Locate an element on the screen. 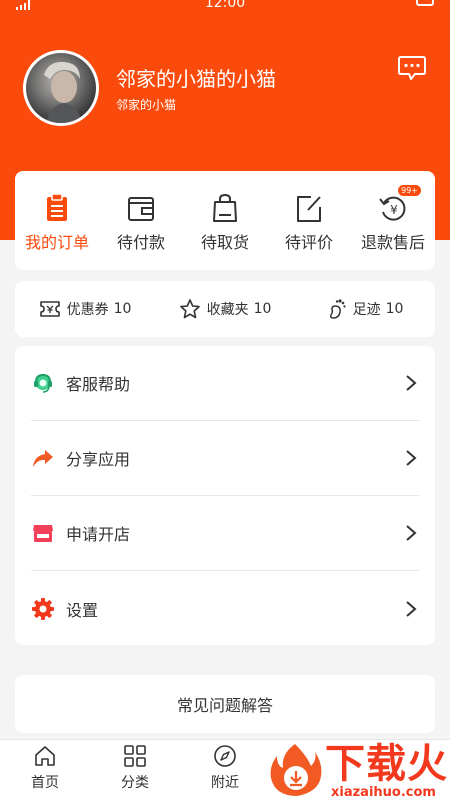 The height and width of the screenshot is (800, 450). battery-icon is located at coordinates (425, 3).